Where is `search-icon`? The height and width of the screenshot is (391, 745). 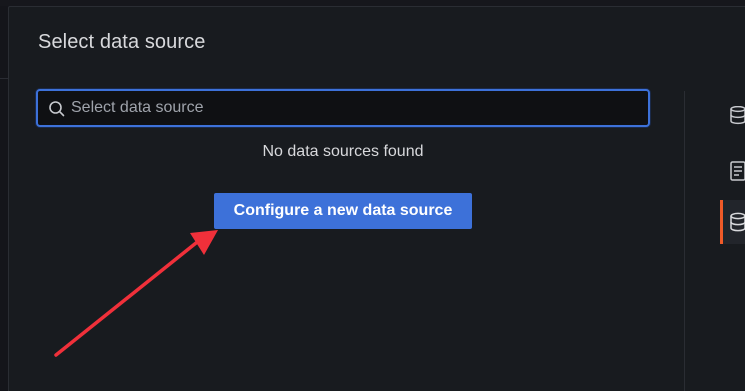
search-icon is located at coordinates (57, 109).